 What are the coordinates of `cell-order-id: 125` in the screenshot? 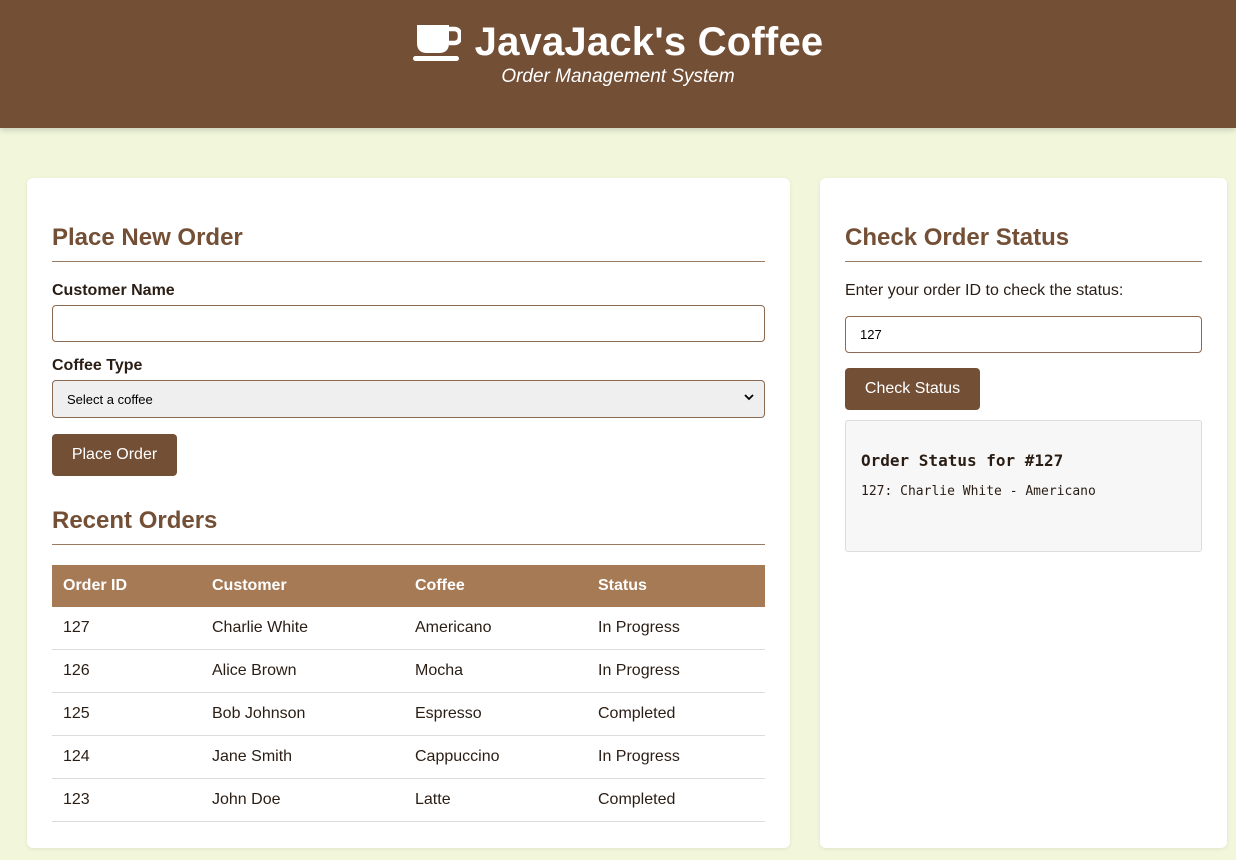 It's located at (126, 714).